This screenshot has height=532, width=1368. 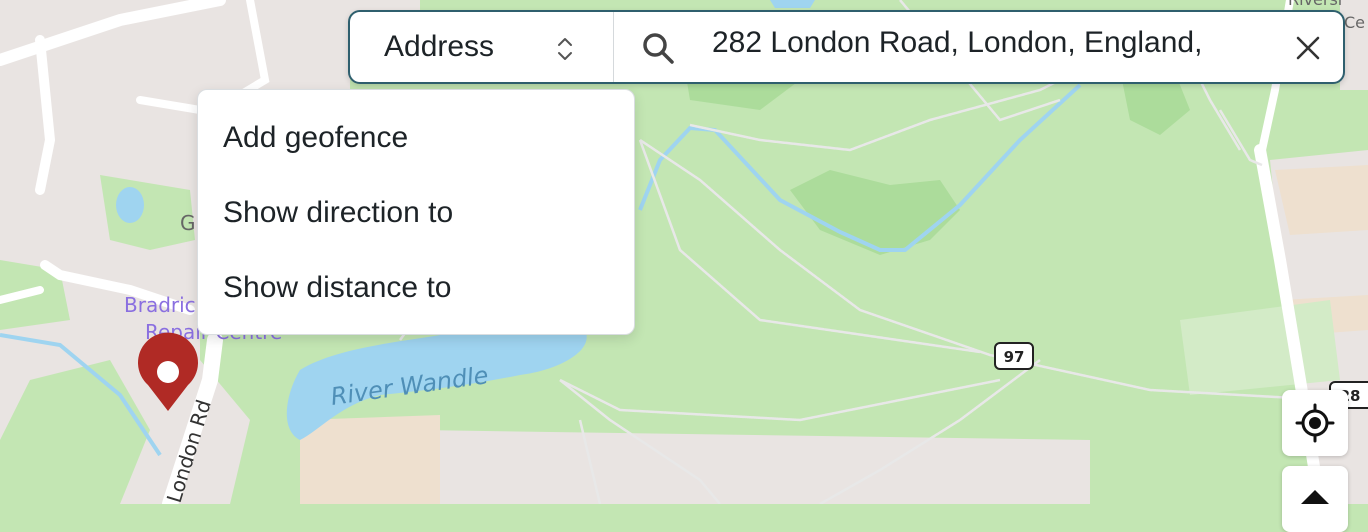 I want to click on poi-label-line1: Bradric, so click(x=160, y=305).